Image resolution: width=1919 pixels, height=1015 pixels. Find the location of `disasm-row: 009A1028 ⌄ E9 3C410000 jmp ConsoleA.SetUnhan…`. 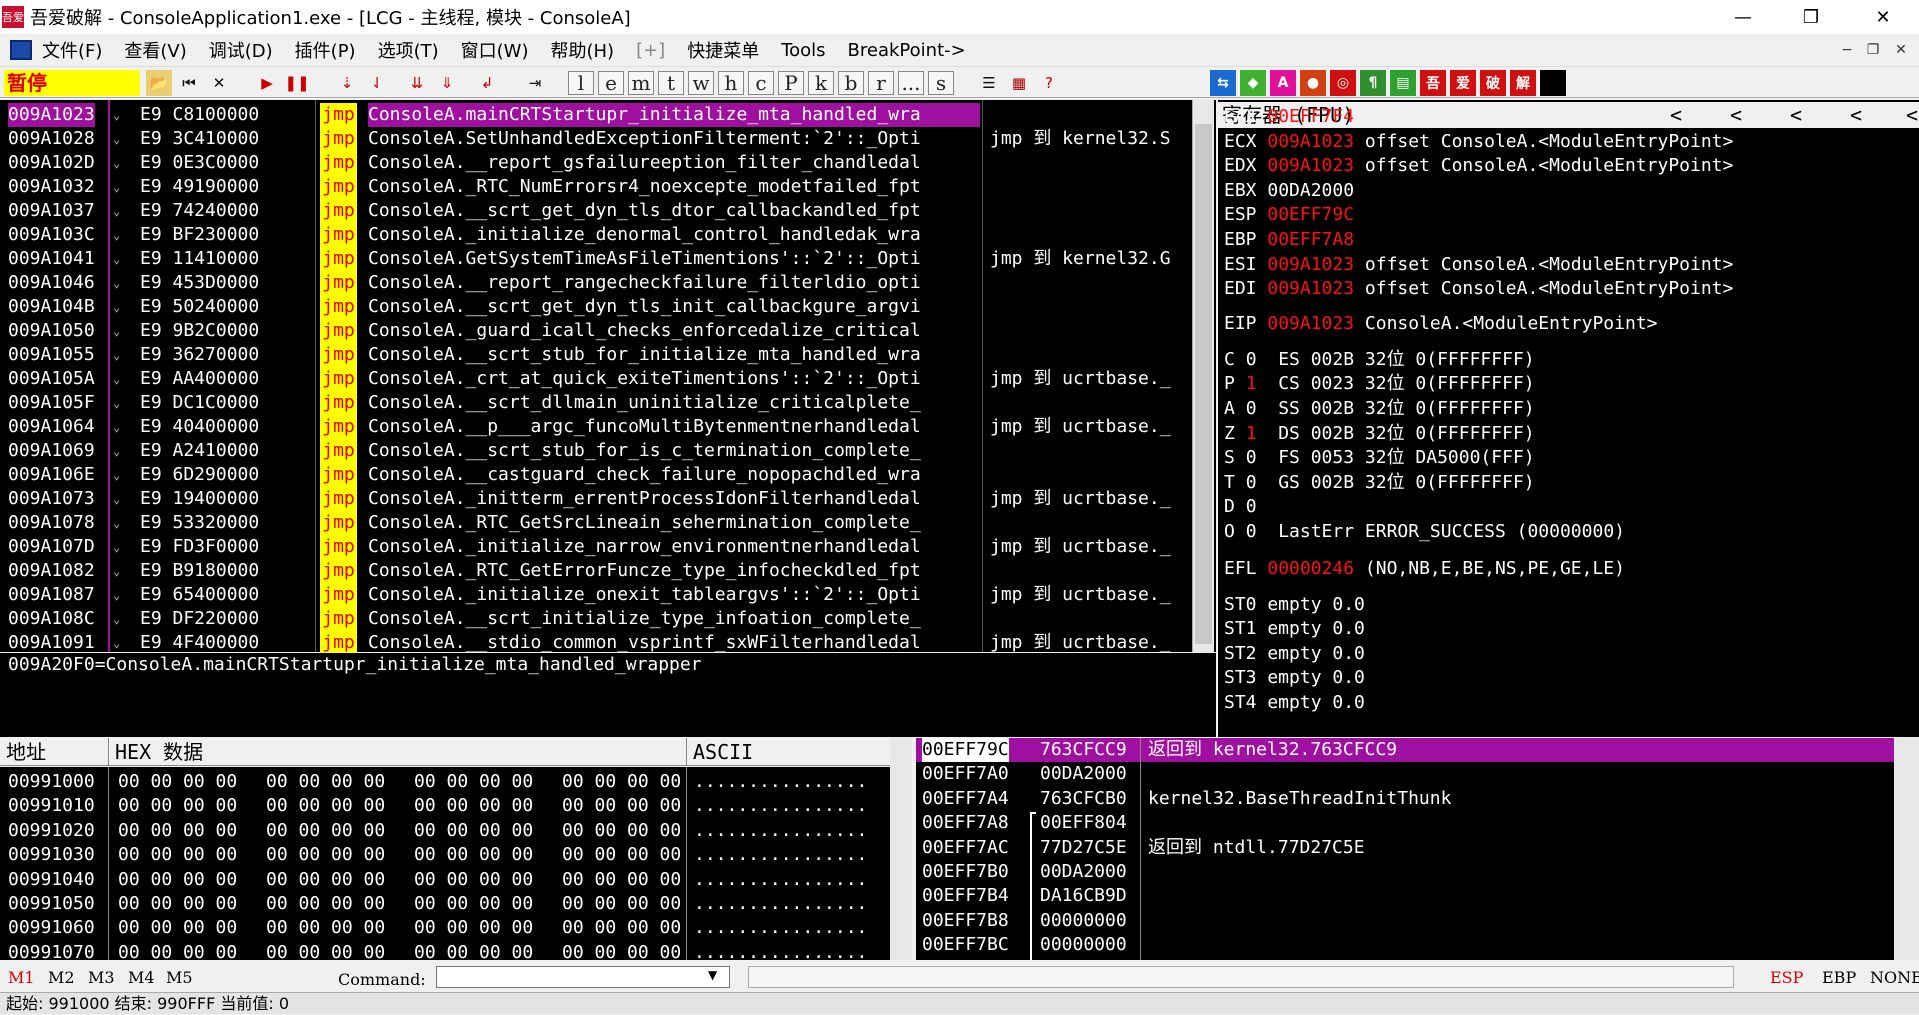

disasm-row: 009A1028 ⌄ E9 3C410000 jmp ConsoleA.SetUnhan… is located at coordinates (608, 139).